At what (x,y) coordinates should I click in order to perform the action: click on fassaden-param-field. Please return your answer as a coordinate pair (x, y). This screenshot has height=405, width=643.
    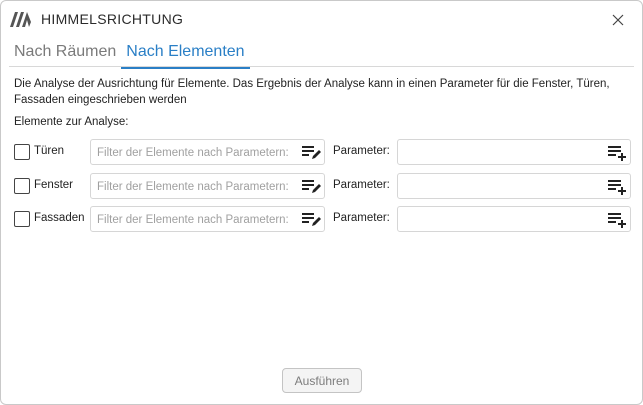
    Looking at the image, I should click on (514, 219).